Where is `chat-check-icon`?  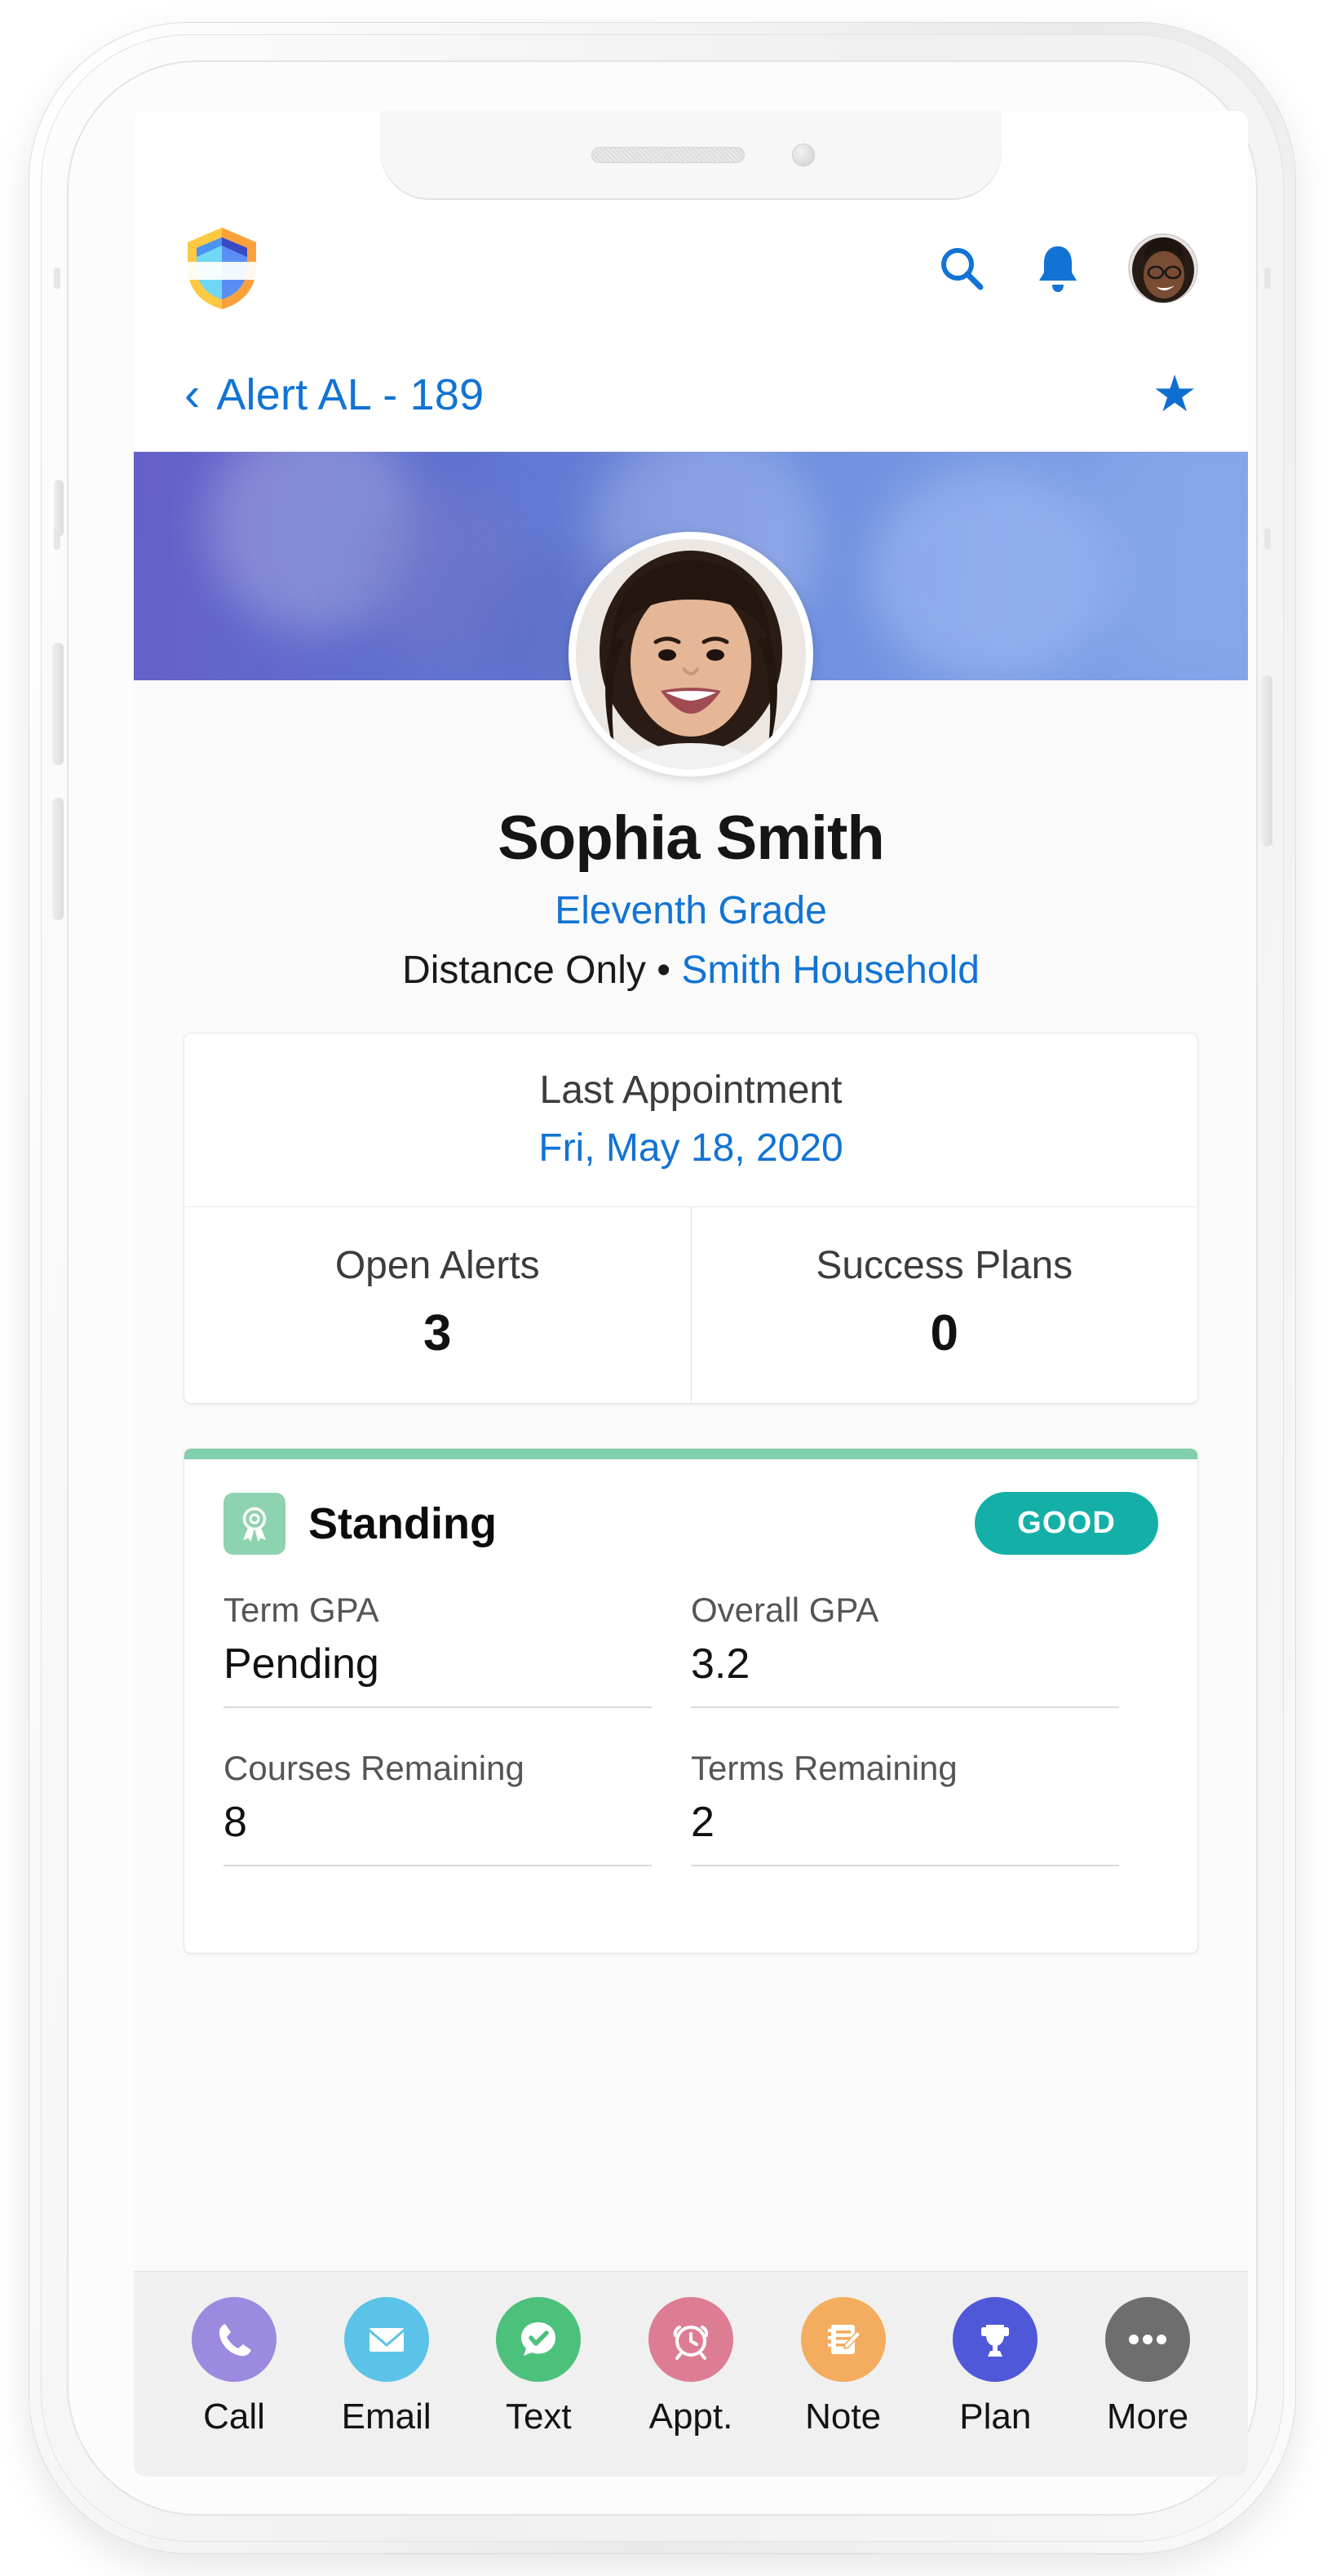
chat-check-icon is located at coordinates (539, 2339).